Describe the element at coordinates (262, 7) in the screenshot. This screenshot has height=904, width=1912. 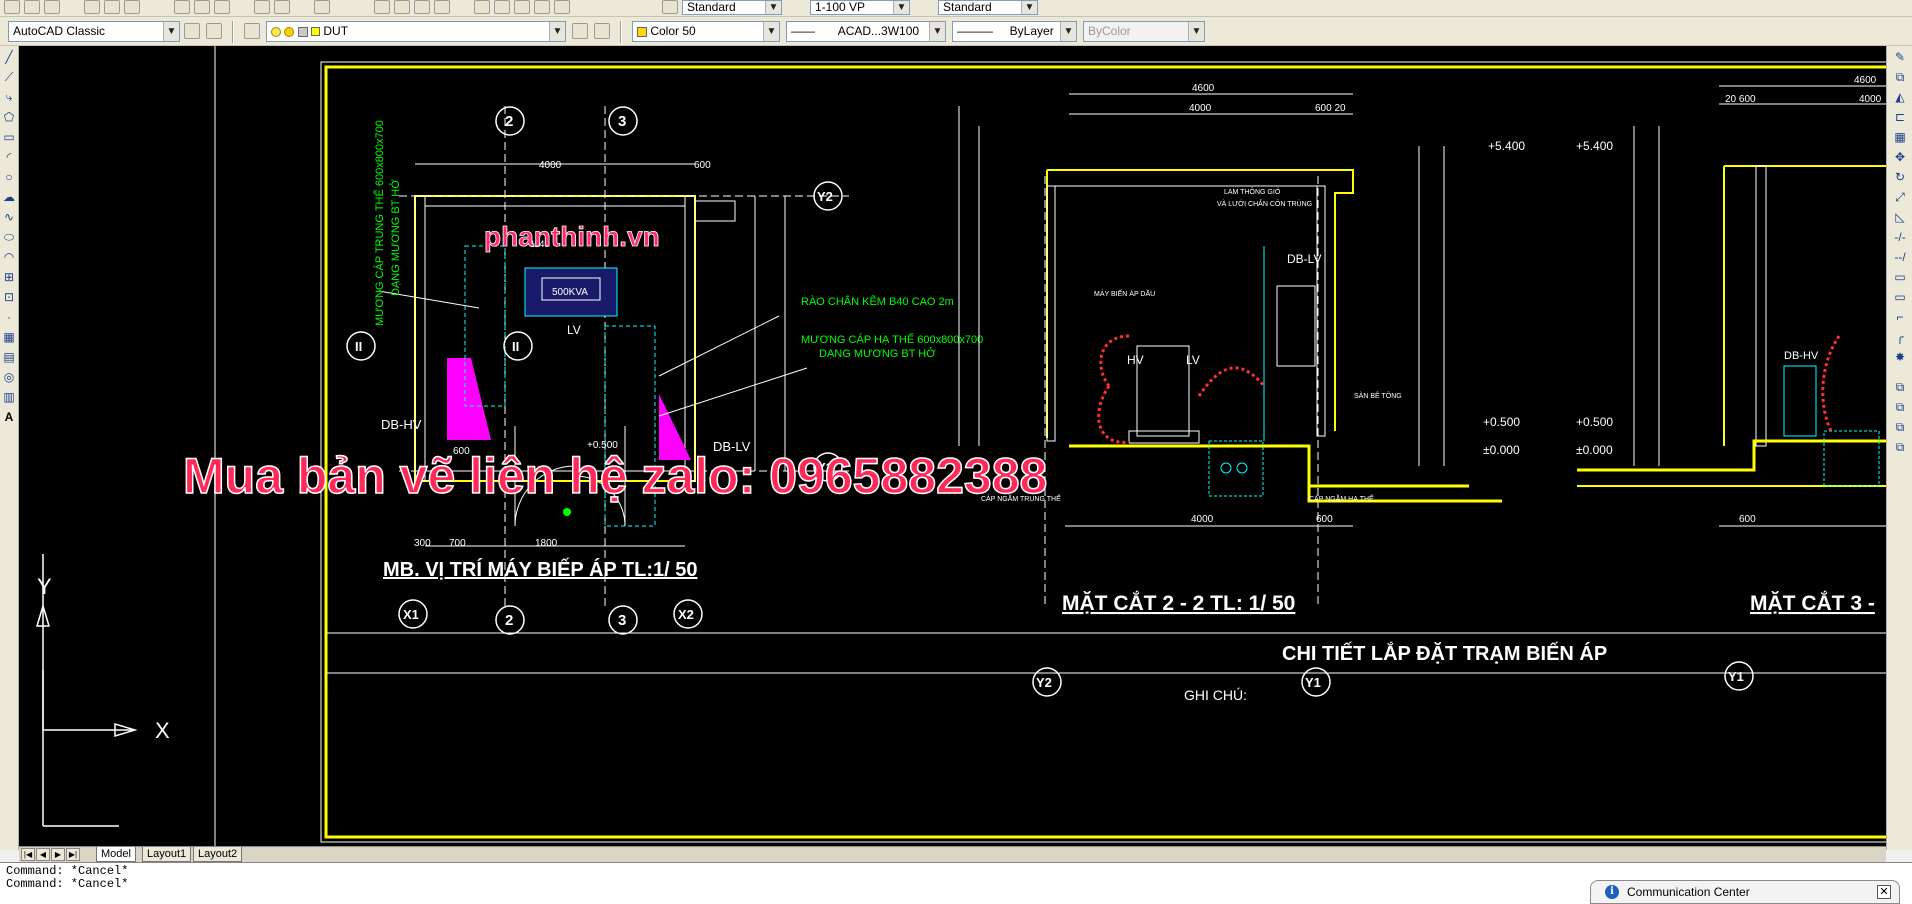
I see `match-properties-icon` at that location.